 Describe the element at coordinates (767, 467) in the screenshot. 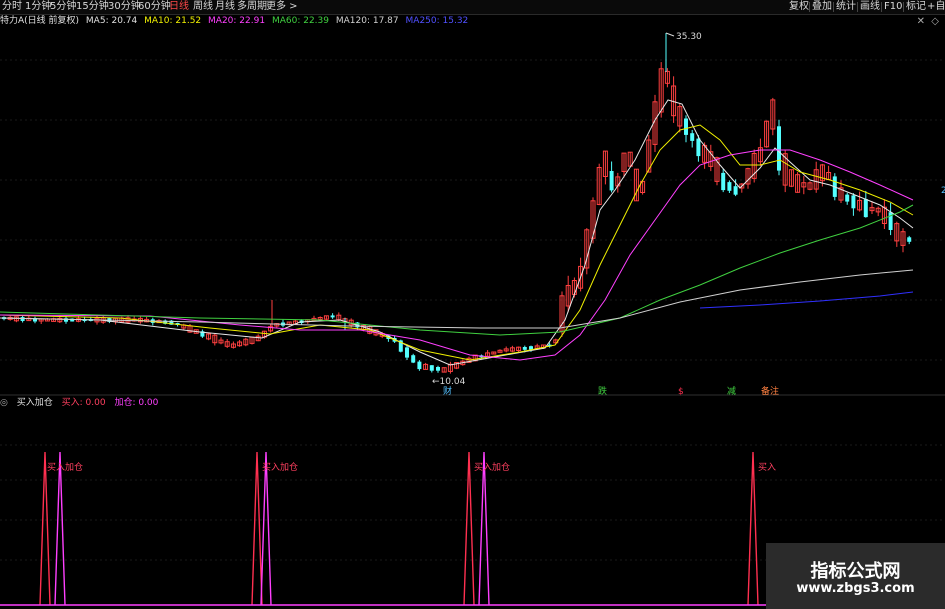

I see `signal-label: 买入` at that location.